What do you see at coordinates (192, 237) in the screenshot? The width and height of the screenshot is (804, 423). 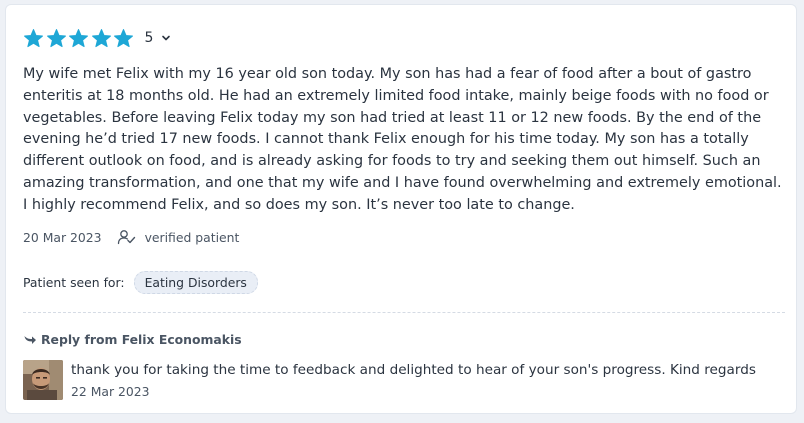 I see `verified-label: verified patient` at bounding box center [192, 237].